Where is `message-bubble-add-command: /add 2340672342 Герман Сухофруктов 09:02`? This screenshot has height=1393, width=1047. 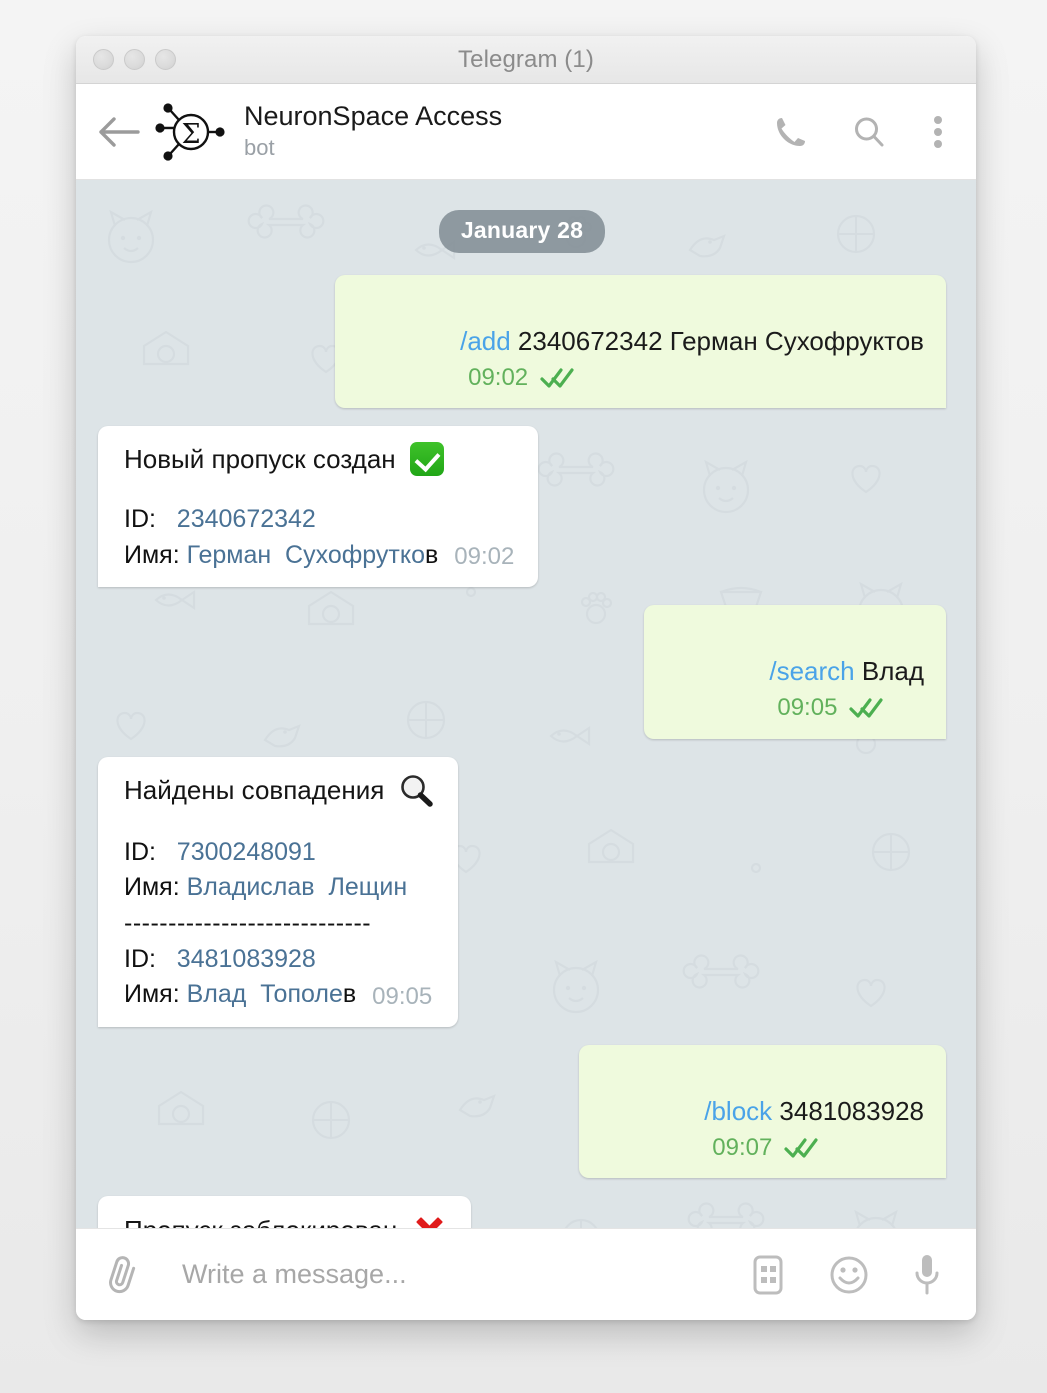 message-bubble-add-command: /add 2340672342 Герман Сухофруктов 09:02 is located at coordinates (640, 342).